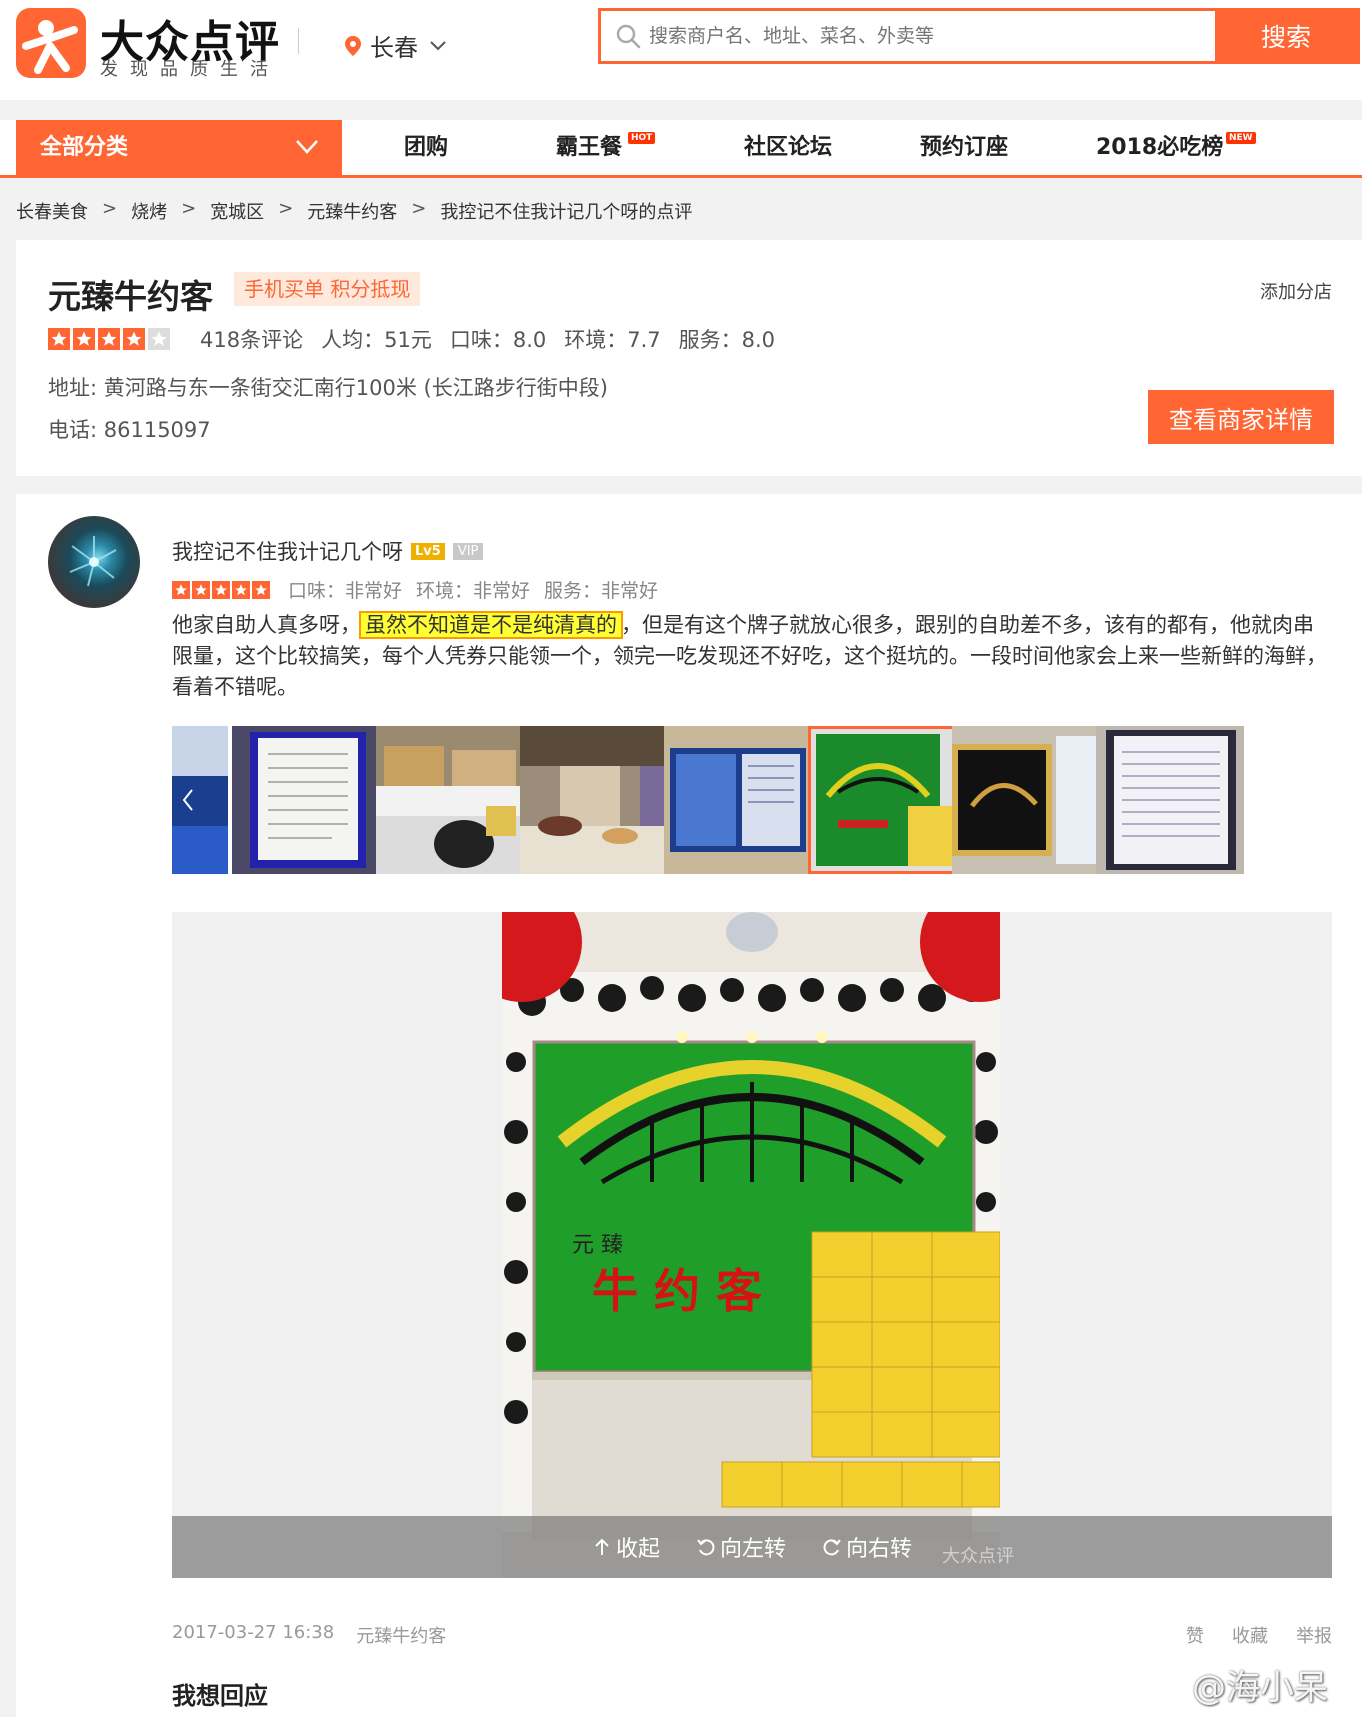 The height and width of the screenshot is (1717, 1362). What do you see at coordinates (681, 149) in the screenshot?
I see `main-nav: 全部分类 团购 霸王餐 HOT 社区论坛 预约订座 2018必吃榜 NEW` at bounding box center [681, 149].